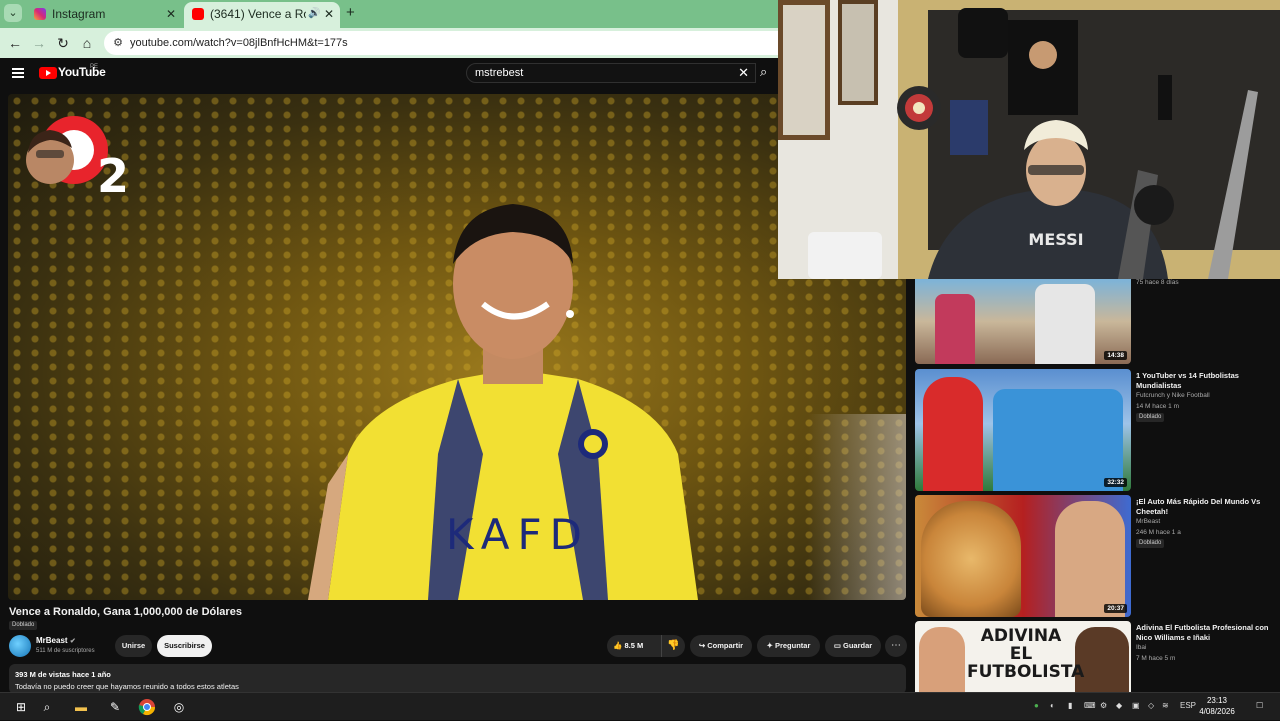 The height and width of the screenshot is (721, 1280). What do you see at coordinates (743, 73) in the screenshot?
I see `clear-search-icon: ✕` at bounding box center [743, 73].